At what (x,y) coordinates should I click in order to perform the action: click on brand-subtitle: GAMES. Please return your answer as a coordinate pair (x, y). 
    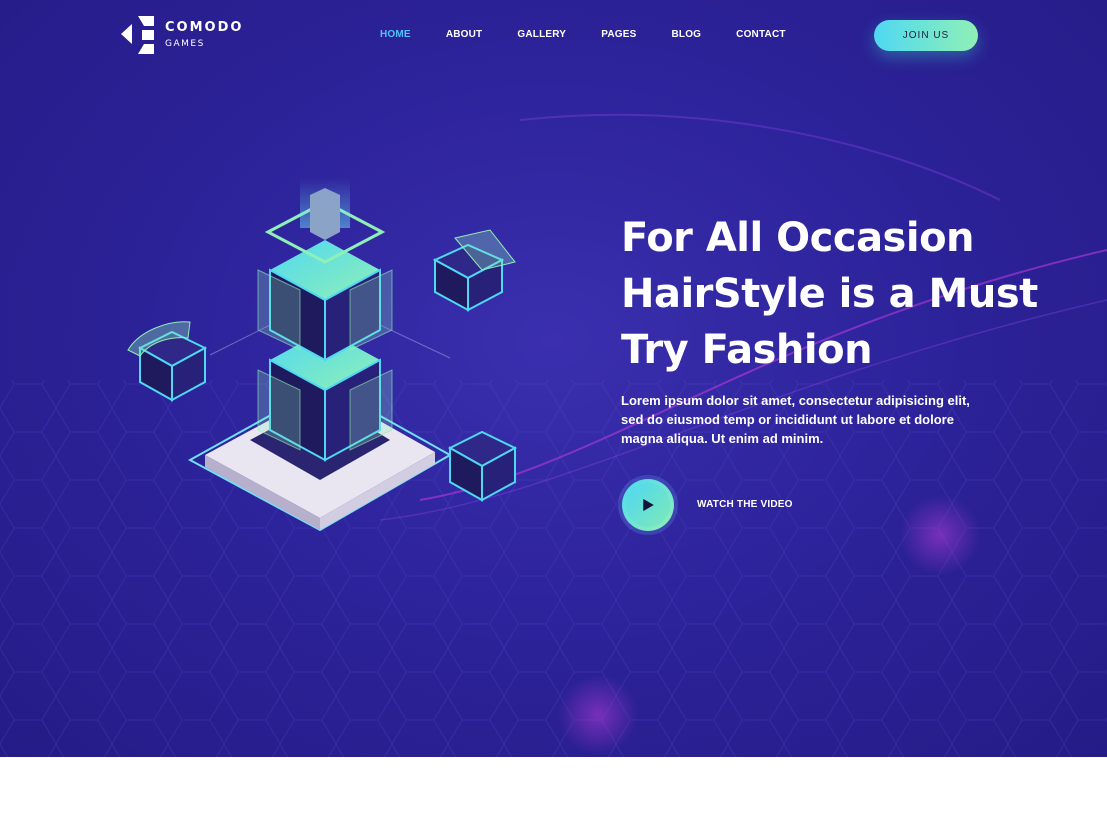
    Looking at the image, I should click on (185, 44).